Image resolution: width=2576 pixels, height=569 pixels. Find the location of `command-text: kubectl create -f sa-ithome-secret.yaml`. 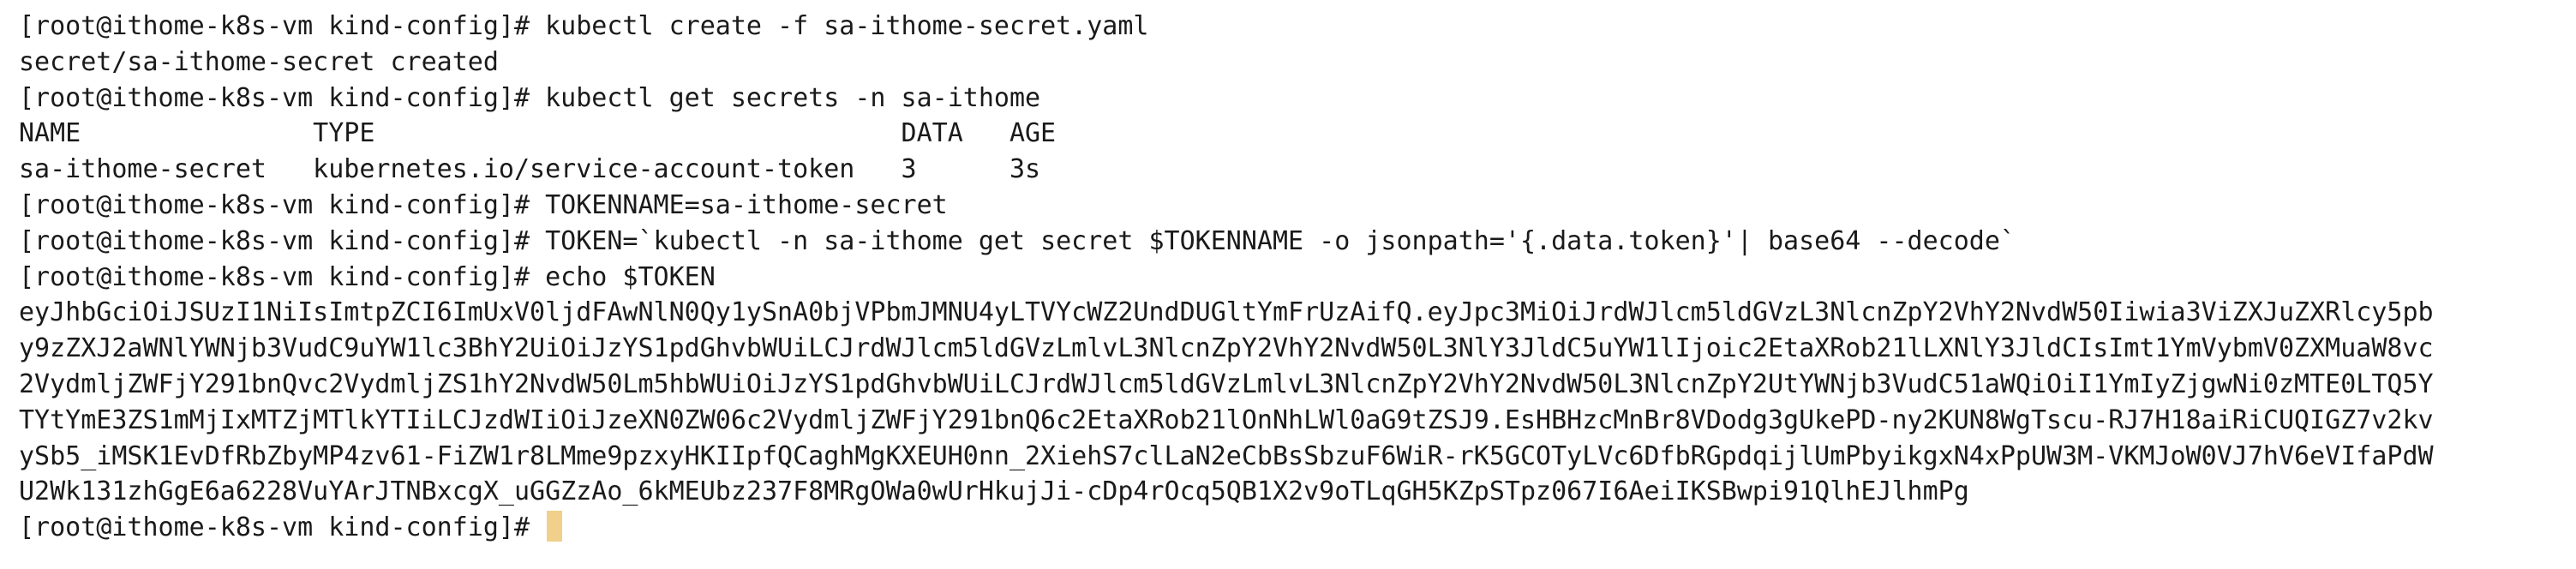

command-text: kubectl create -f sa-ithome-secret.yaml is located at coordinates (847, 26).